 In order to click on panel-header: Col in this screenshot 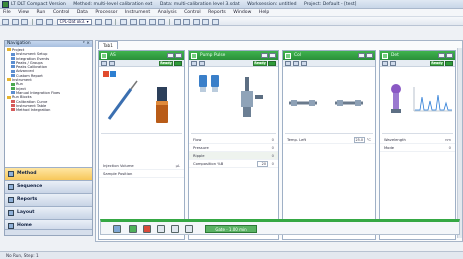, I will do `click(329, 55)`.